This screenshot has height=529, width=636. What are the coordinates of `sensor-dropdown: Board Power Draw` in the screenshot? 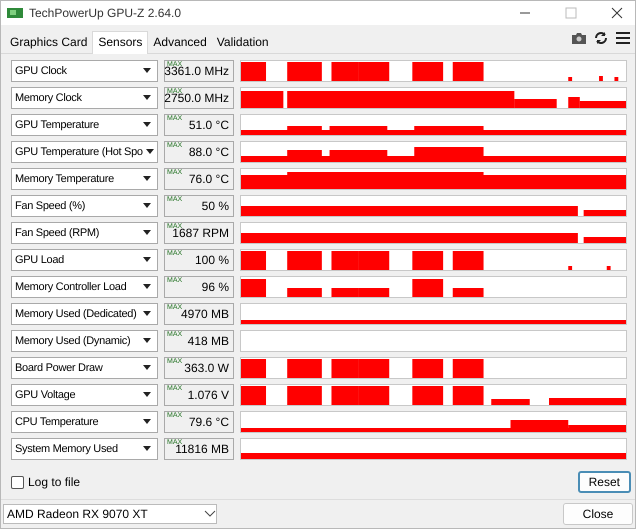 It's located at (84, 368).